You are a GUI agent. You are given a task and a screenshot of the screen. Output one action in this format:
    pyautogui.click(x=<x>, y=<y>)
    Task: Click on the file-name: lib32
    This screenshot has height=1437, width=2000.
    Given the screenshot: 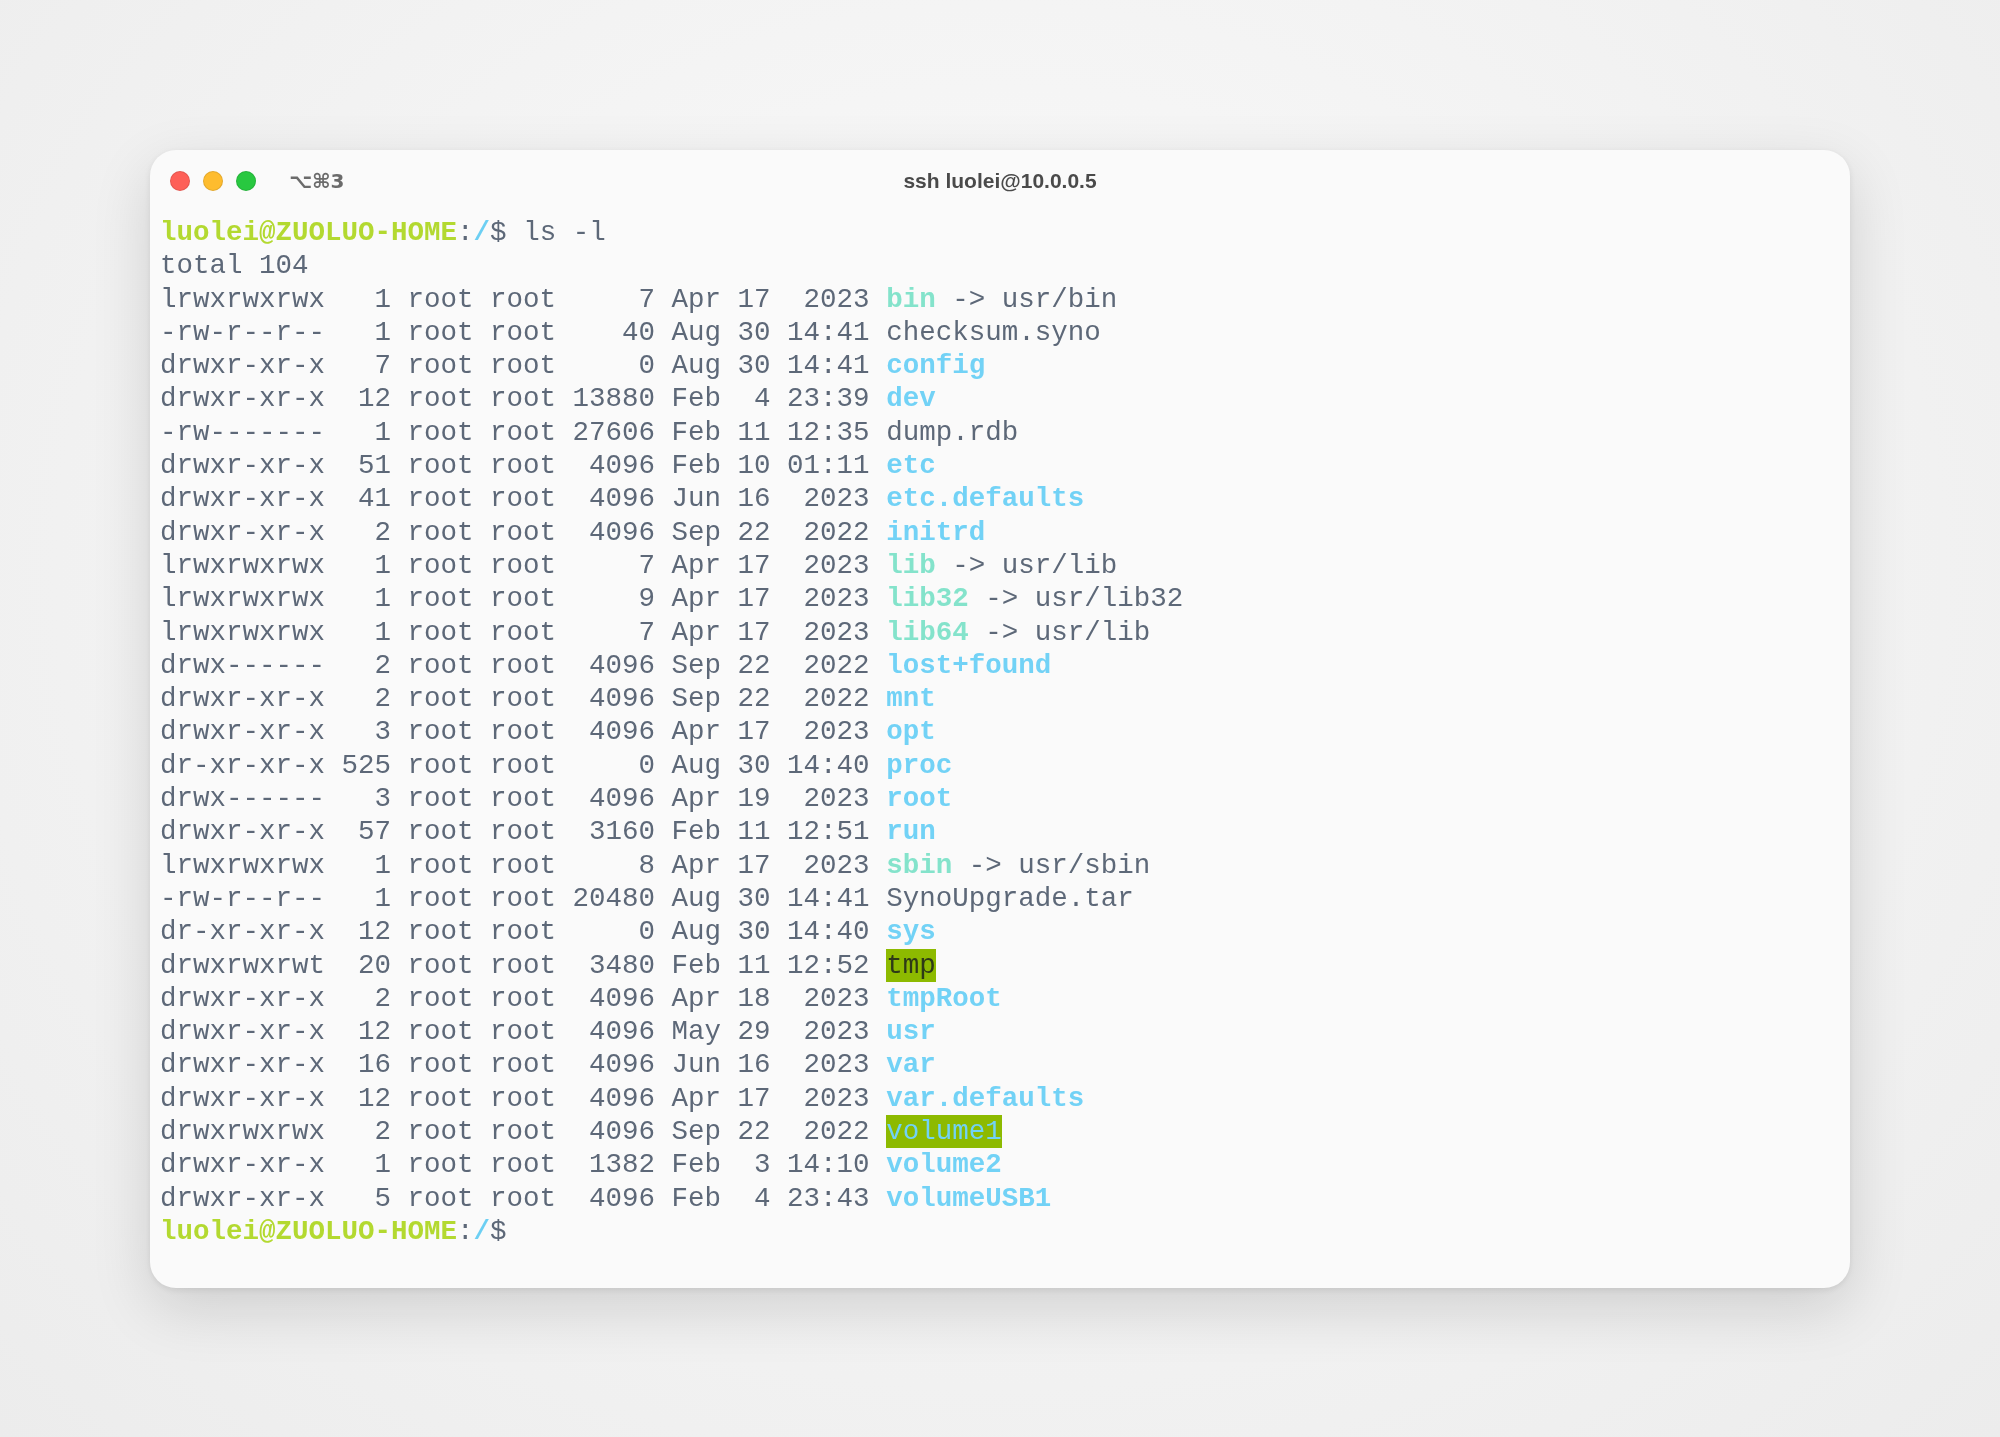 What is the action you would take?
    pyautogui.click(x=927, y=599)
    